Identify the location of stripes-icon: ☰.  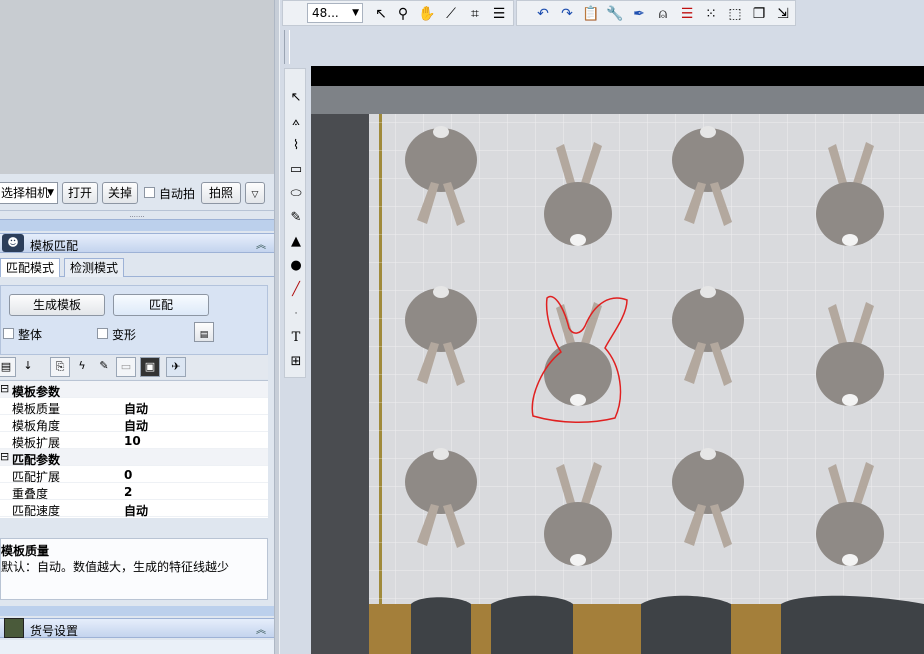
(687, 14).